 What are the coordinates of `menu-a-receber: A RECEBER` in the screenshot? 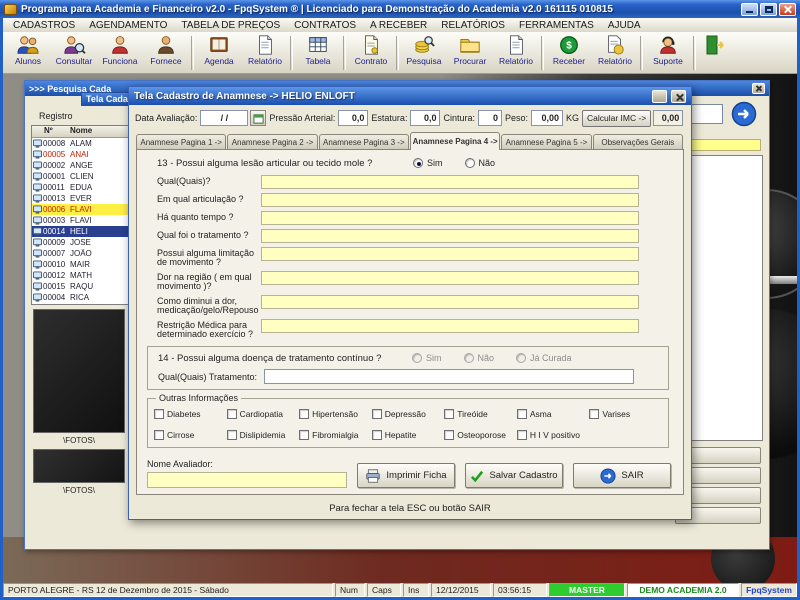 It's located at (398, 25).